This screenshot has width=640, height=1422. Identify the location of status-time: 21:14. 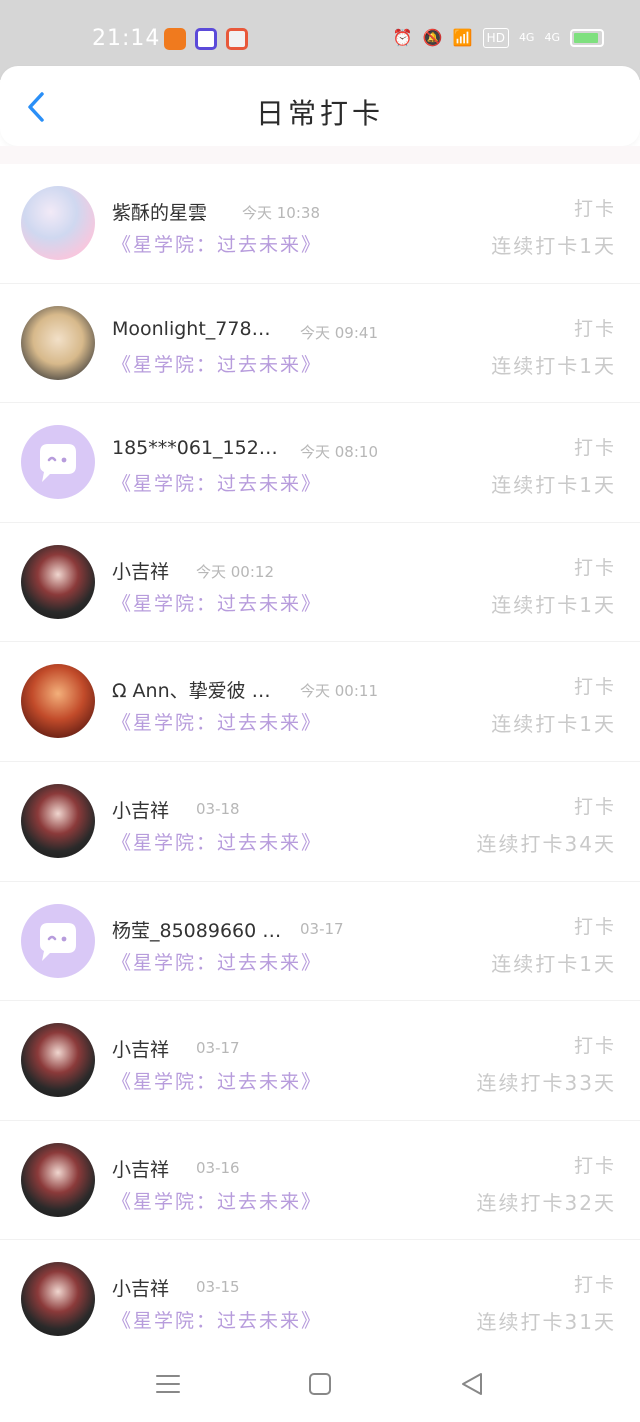
(126, 38).